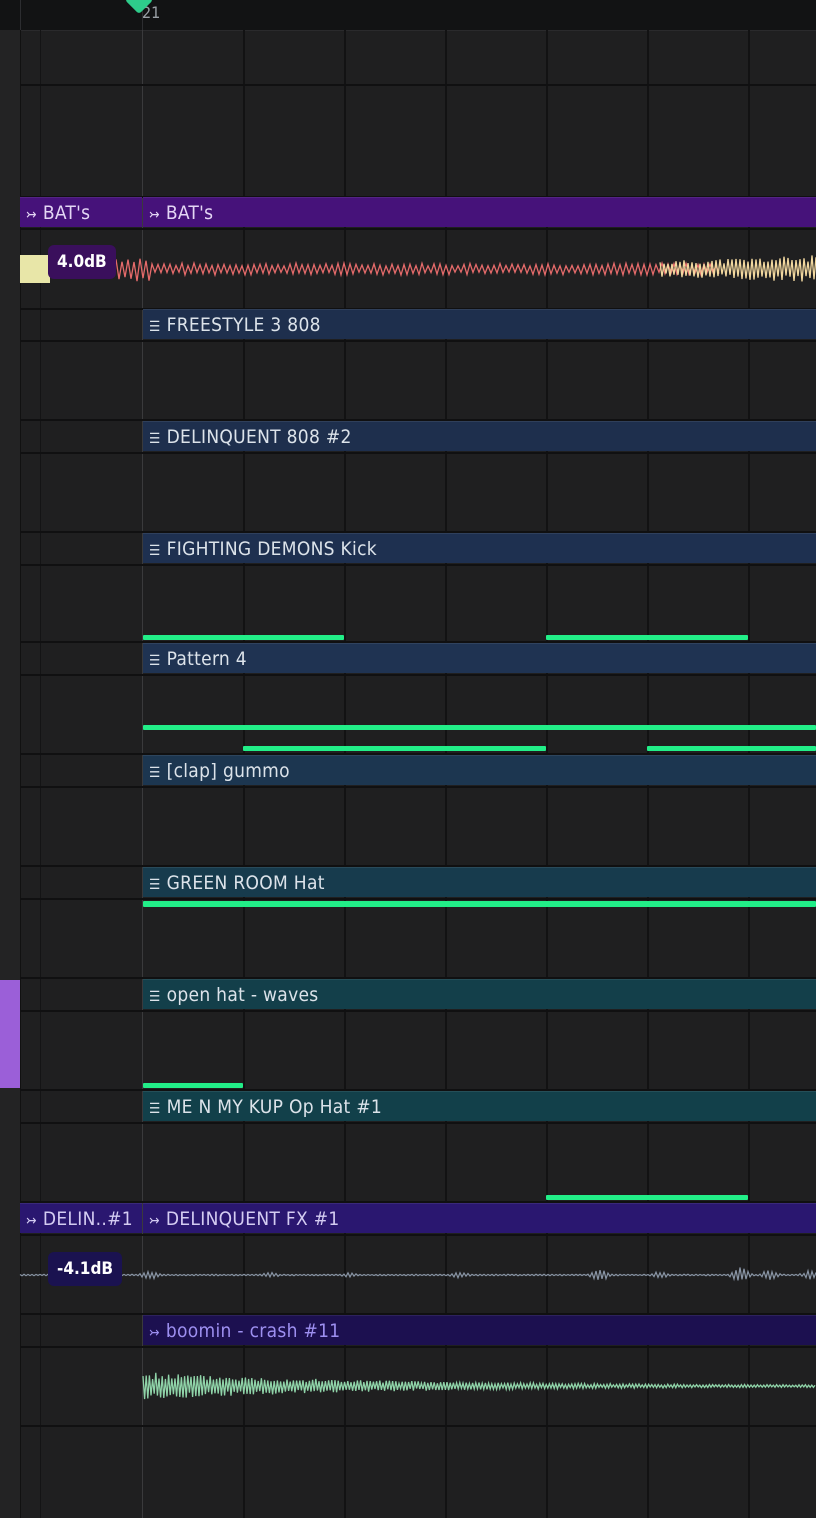 The width and height of the screenshot is (816, 1518). Describe the element at coordinates (245, 883) in the screenshot. I see `clip-label: GREEN ROOM Hat` at that location.